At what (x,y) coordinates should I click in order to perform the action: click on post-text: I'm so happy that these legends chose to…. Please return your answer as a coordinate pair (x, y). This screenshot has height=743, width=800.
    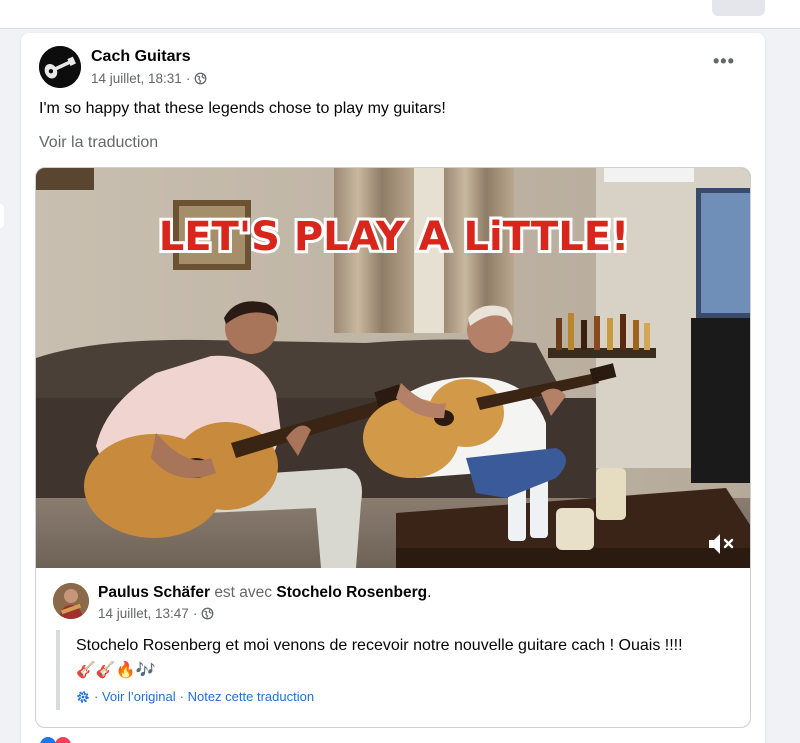
    Looking at the image, I should click on (242, 108).